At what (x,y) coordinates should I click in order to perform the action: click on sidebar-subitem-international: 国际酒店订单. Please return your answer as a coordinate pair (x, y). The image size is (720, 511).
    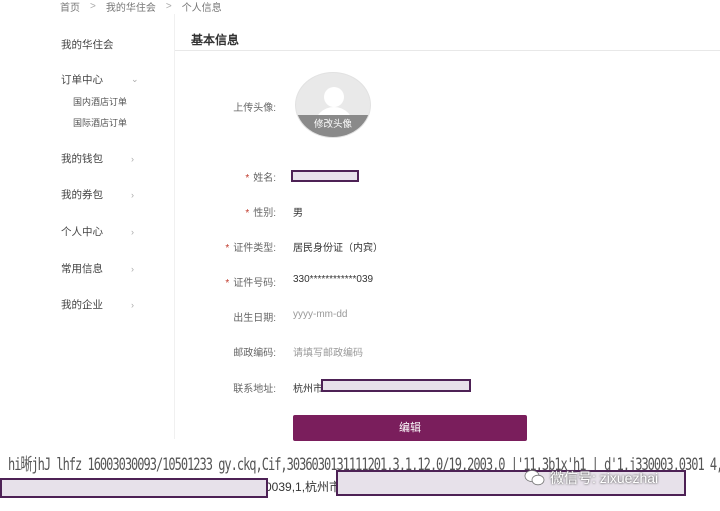
    Looking at the image, I should click on (100, 122).